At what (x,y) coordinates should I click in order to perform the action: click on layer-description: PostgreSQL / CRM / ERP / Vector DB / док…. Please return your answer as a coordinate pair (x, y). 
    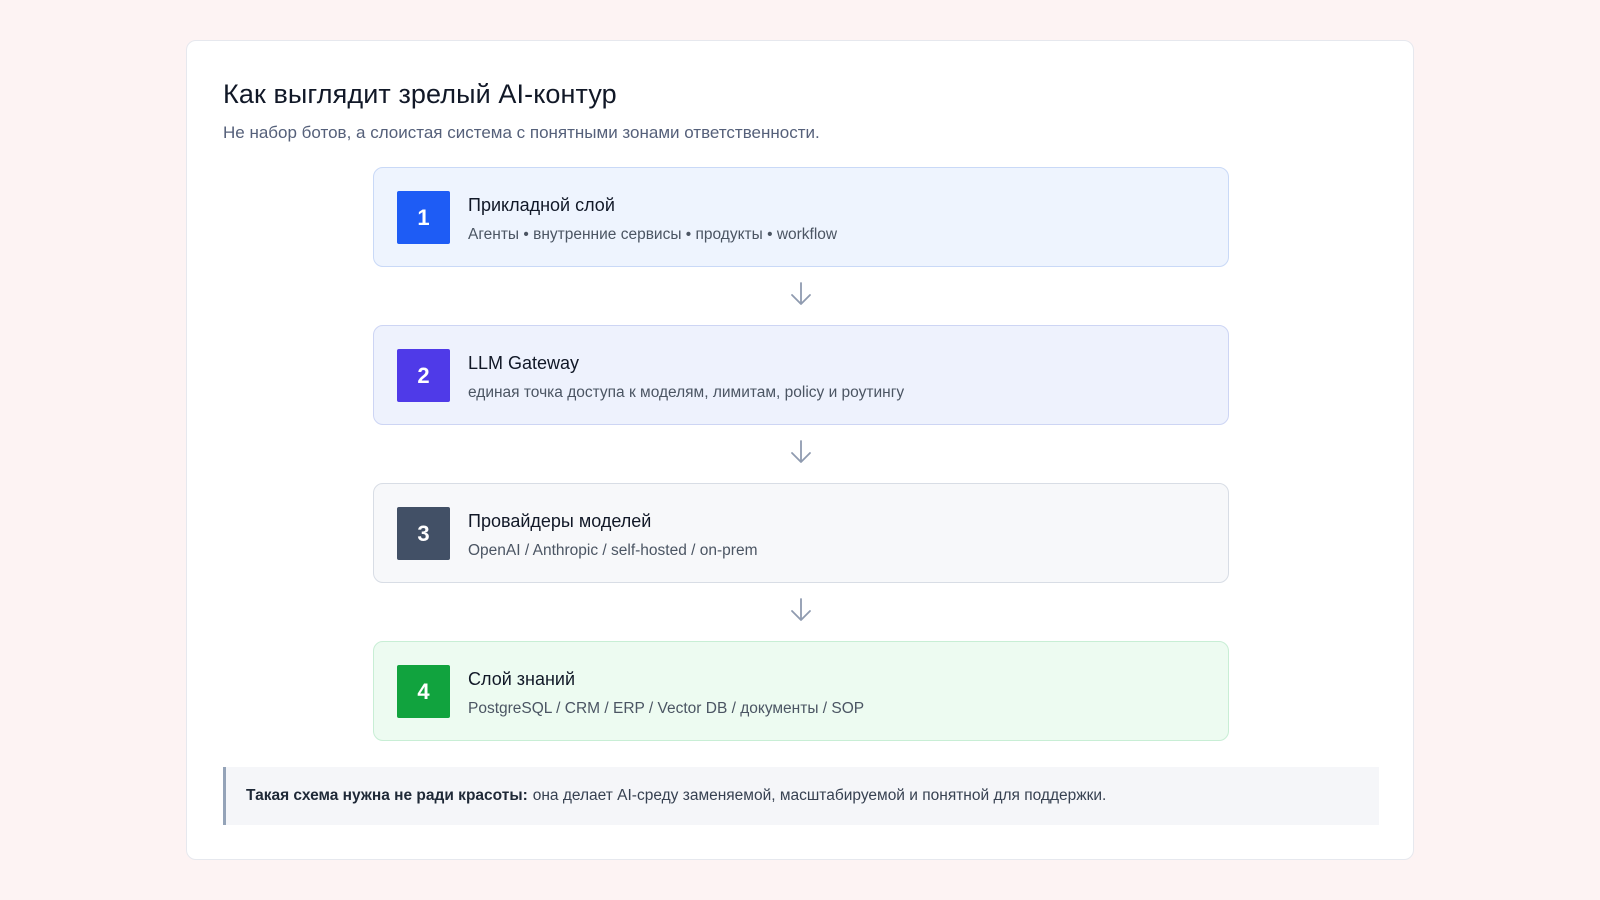
    Looking at the image, I should click on (666, 708).